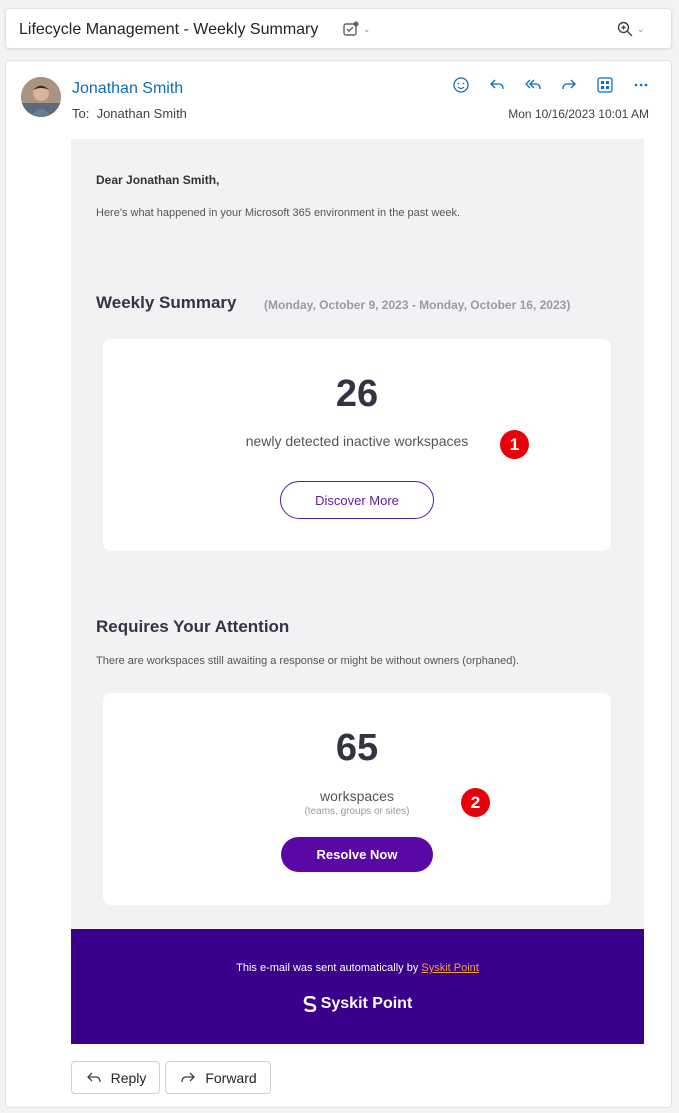  I want to click on emoji-button, so click(461, 85).